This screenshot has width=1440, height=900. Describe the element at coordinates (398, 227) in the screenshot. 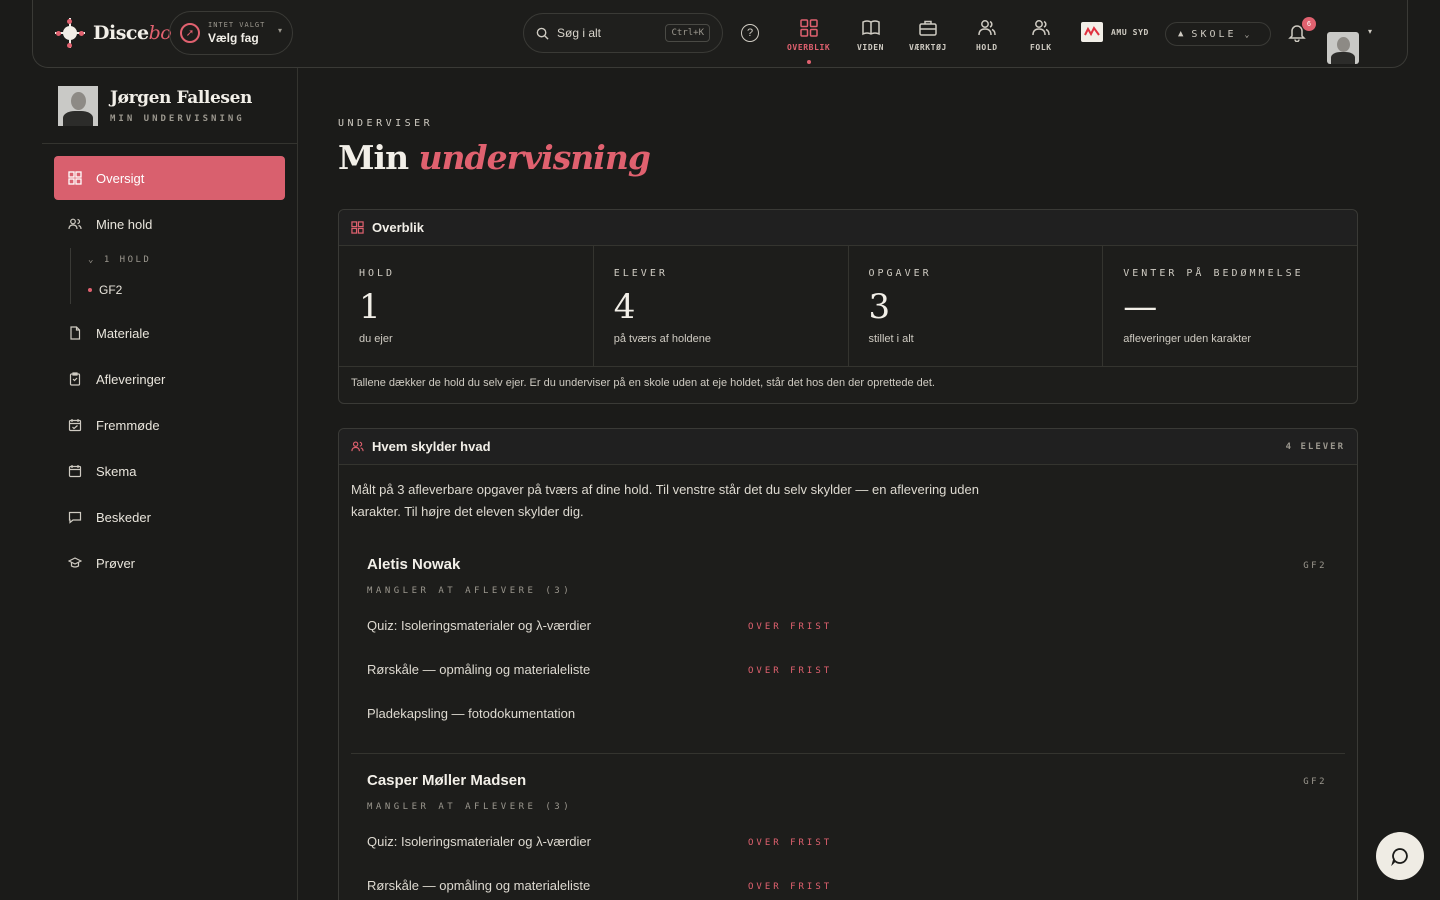

I see `overview-title: Overblik` at that location.